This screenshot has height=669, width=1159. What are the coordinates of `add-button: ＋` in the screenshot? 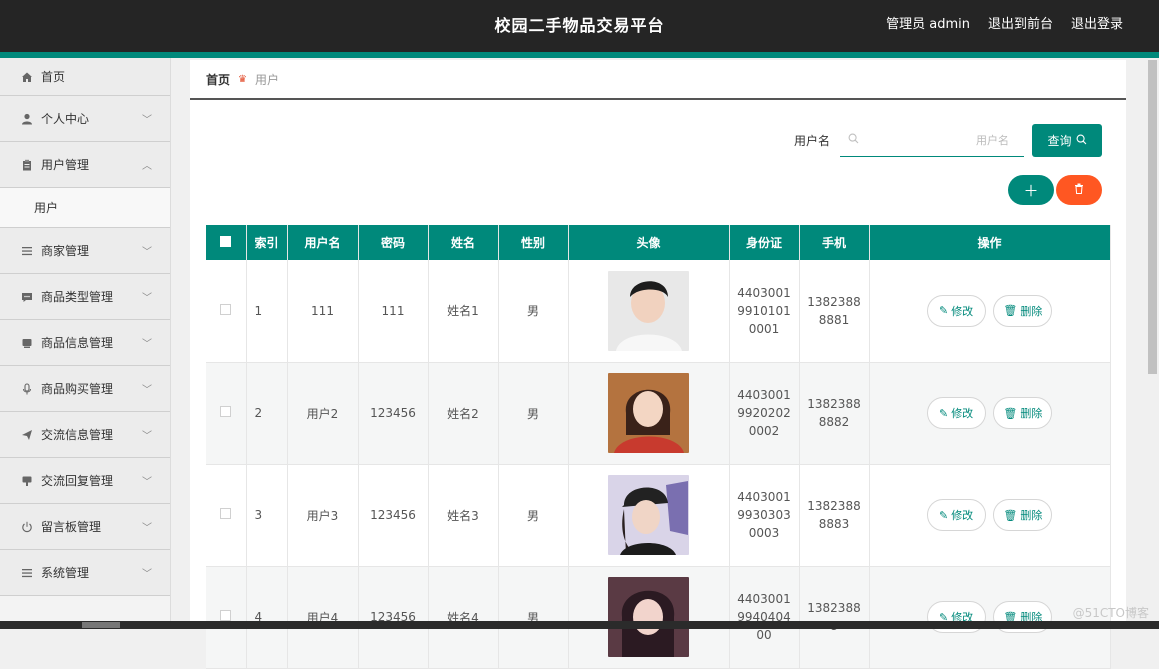 It's located at (1031, 190).